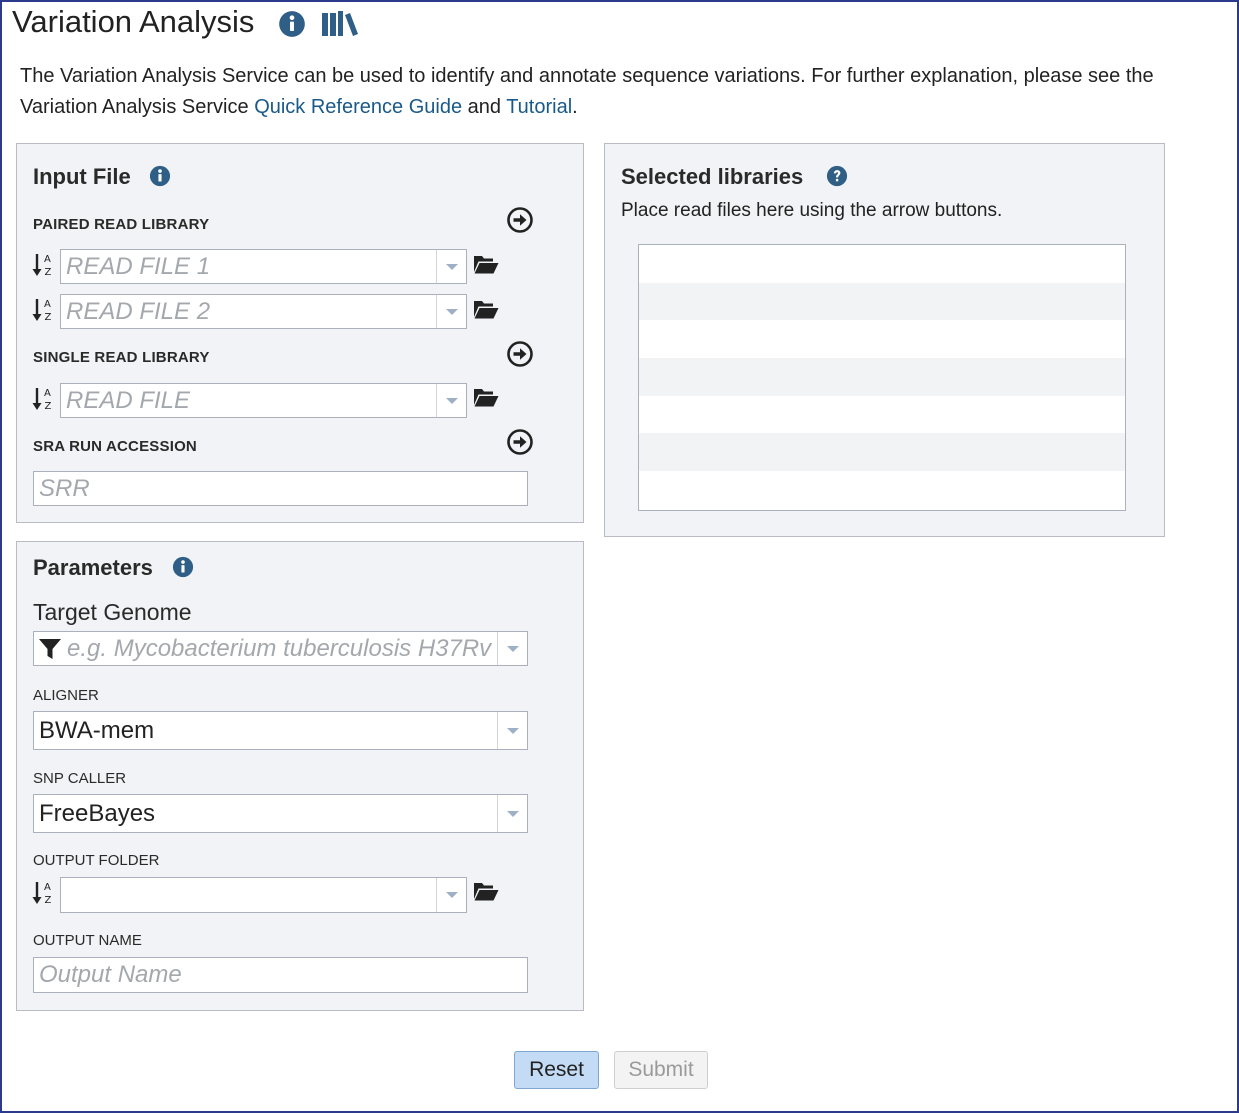  I want to click on add-single-library-arrow-icon, so click(520, 354).